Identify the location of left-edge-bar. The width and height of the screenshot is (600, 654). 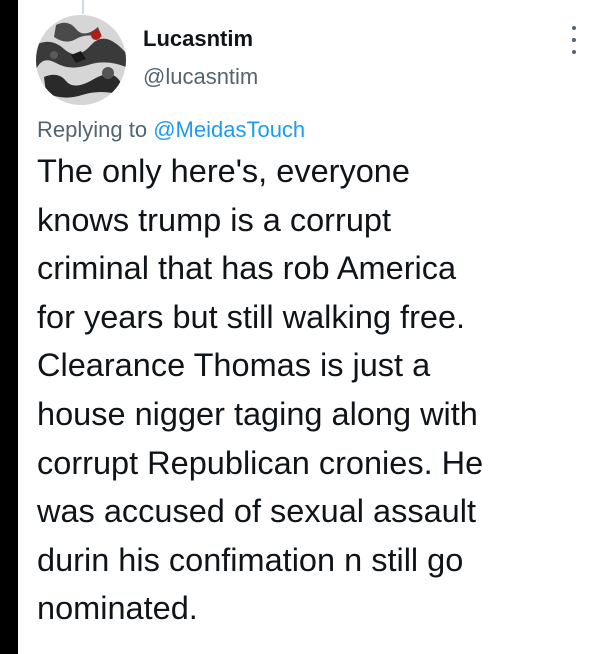
(9, 327).